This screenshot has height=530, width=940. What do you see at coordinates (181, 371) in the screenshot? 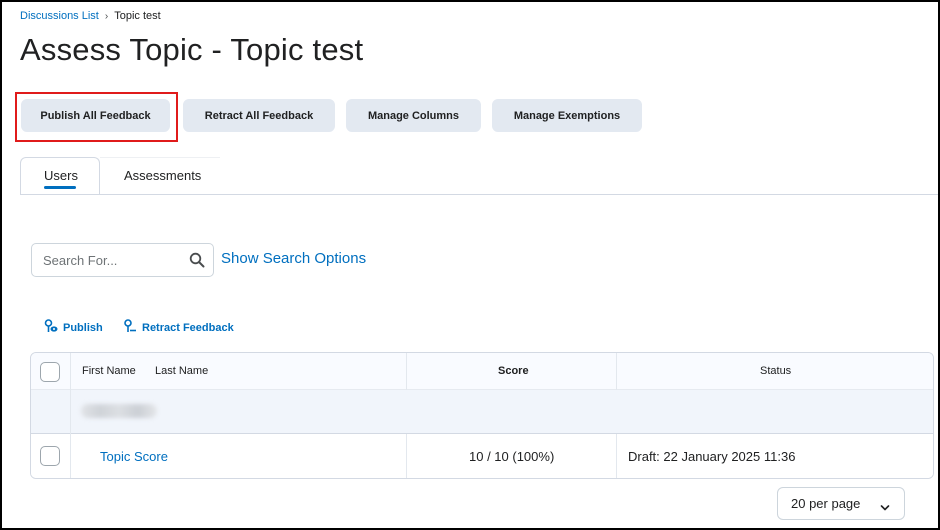
I see `header-last-name: Last Name` at bounding box center [181, 371].